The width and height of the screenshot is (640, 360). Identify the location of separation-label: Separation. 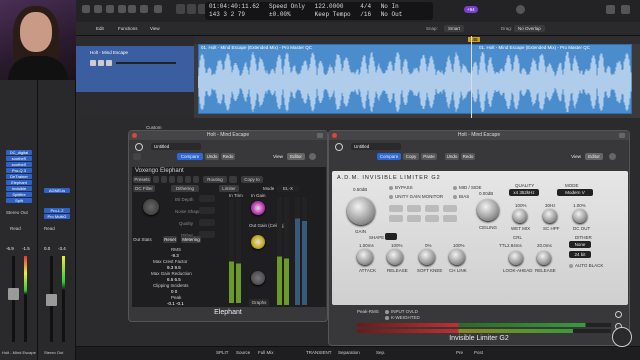
(349, 352).